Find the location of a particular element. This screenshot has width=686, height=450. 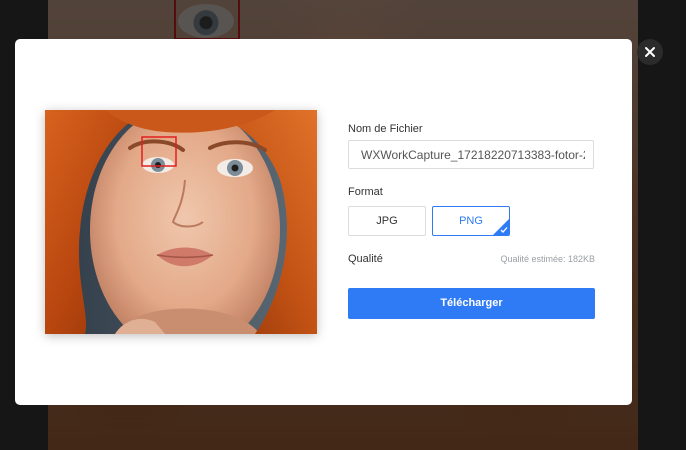

quality-estimate: Qualité estimée: 182KB is located at coordinates (547, 259).